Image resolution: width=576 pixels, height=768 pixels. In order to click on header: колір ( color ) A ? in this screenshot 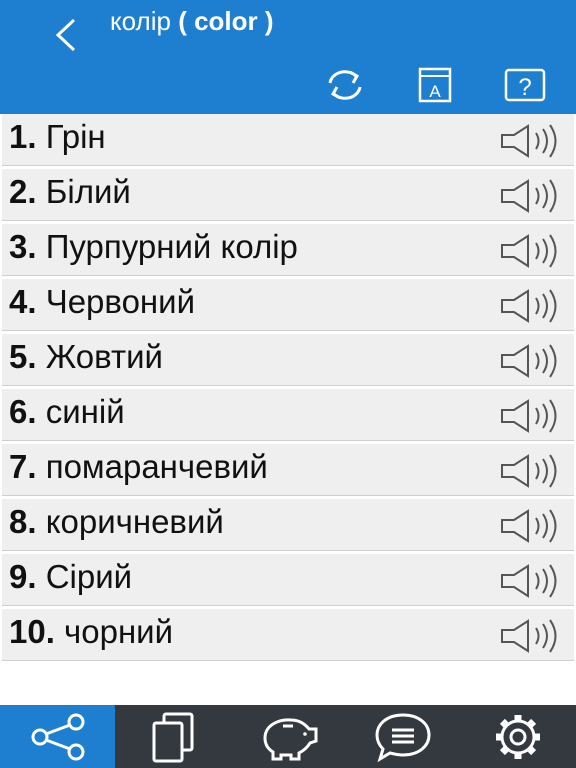, I will do `click(288, 57)`.